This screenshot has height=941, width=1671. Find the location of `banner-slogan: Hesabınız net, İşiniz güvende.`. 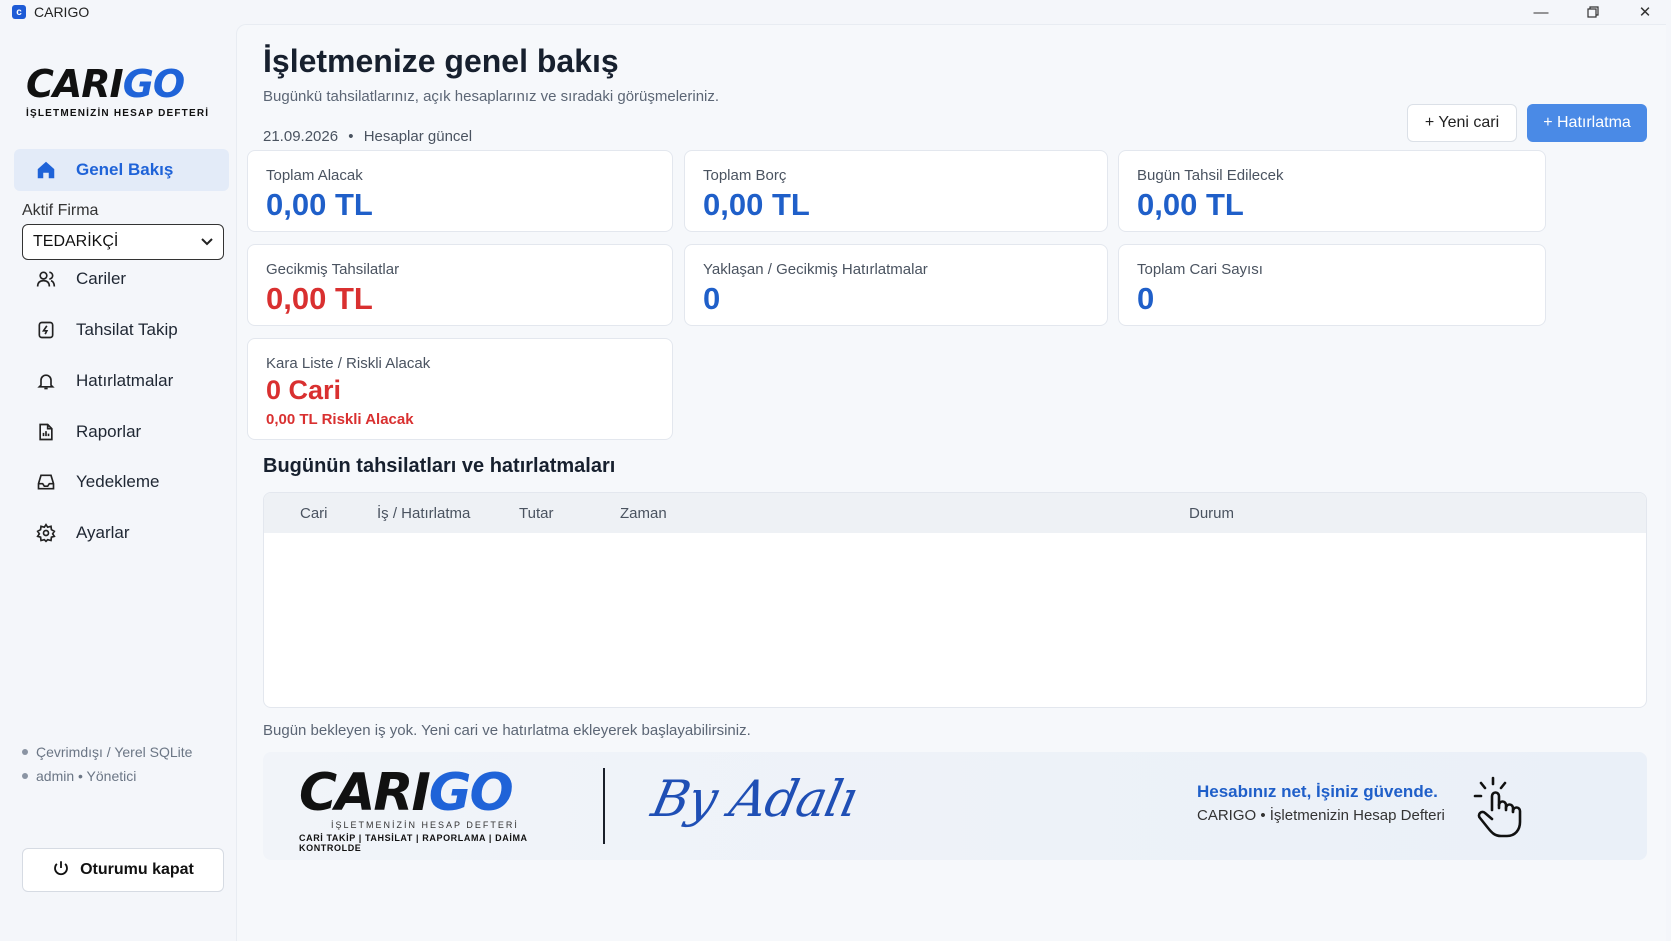

banner-slogan: Hesabınız net, İşiniz güvende. is located at coordinates (1317, 791).